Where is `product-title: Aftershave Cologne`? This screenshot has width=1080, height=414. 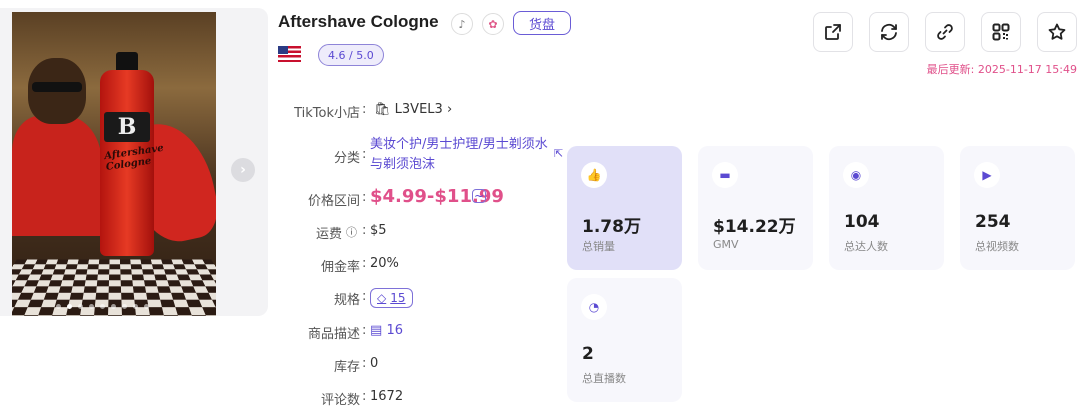 product-title: Aftershave Cologne is located at coordinates (358, 21).